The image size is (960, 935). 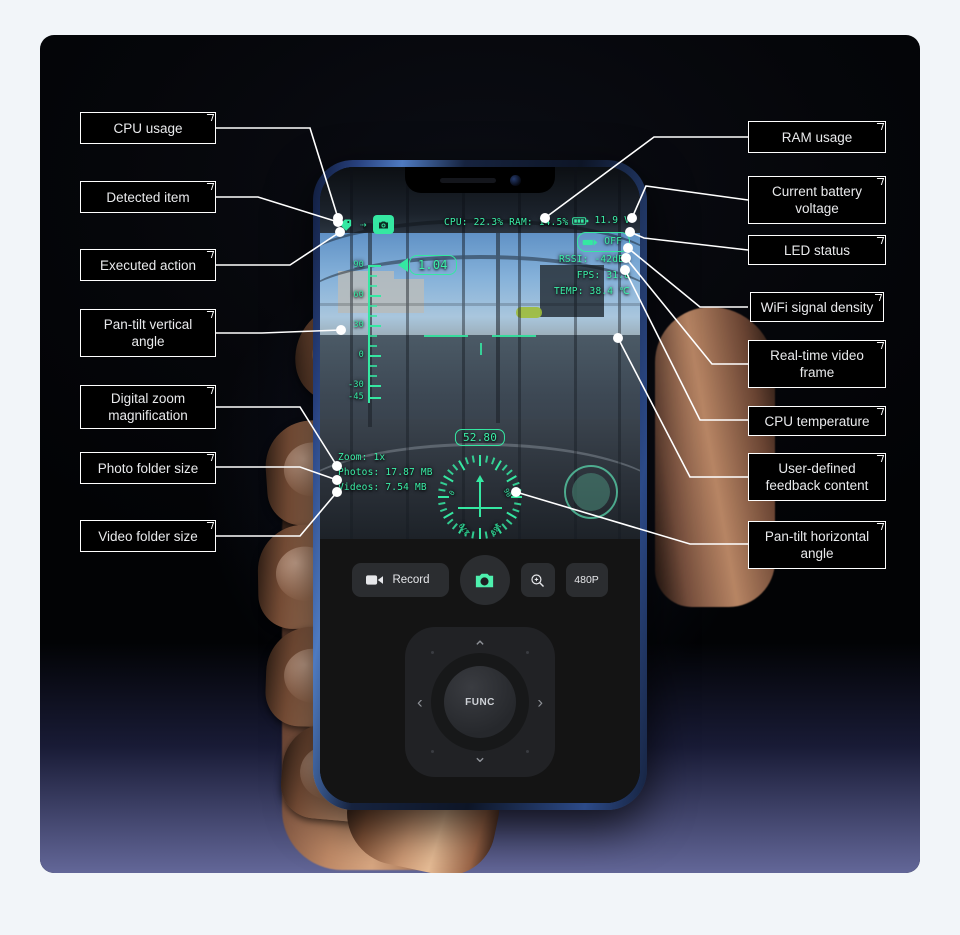 What do you see at coordinates (358, 325) in the screenshot?
I see `tilt-tick-30: 30` at bounding box center [358, 325].